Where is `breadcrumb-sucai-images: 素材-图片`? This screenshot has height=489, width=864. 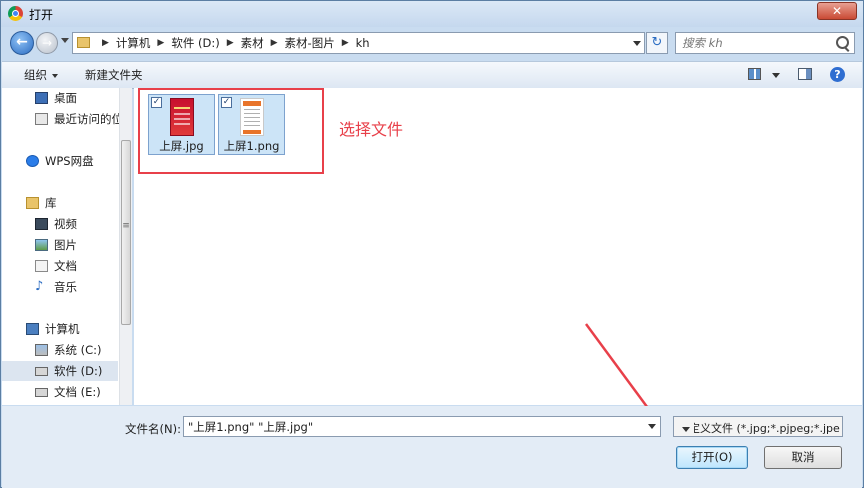
breadcrumb-sucai-images: 素材-图片 is located at coordinates (310, 43).